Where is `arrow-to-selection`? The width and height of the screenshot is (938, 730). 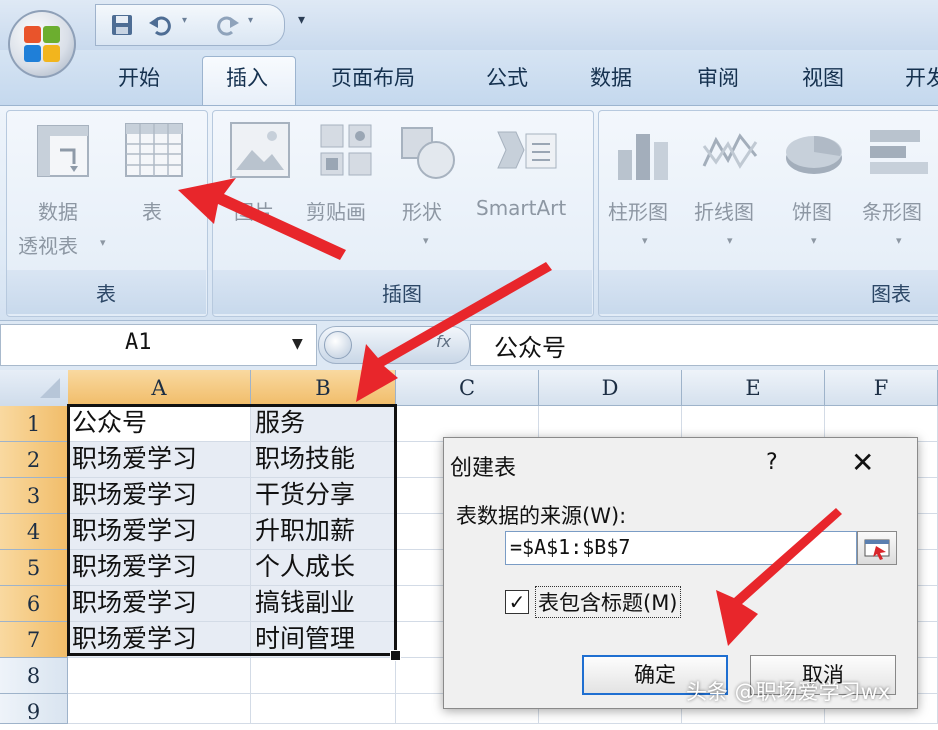
arrow-to-selection is located at coordinates (454, 332).